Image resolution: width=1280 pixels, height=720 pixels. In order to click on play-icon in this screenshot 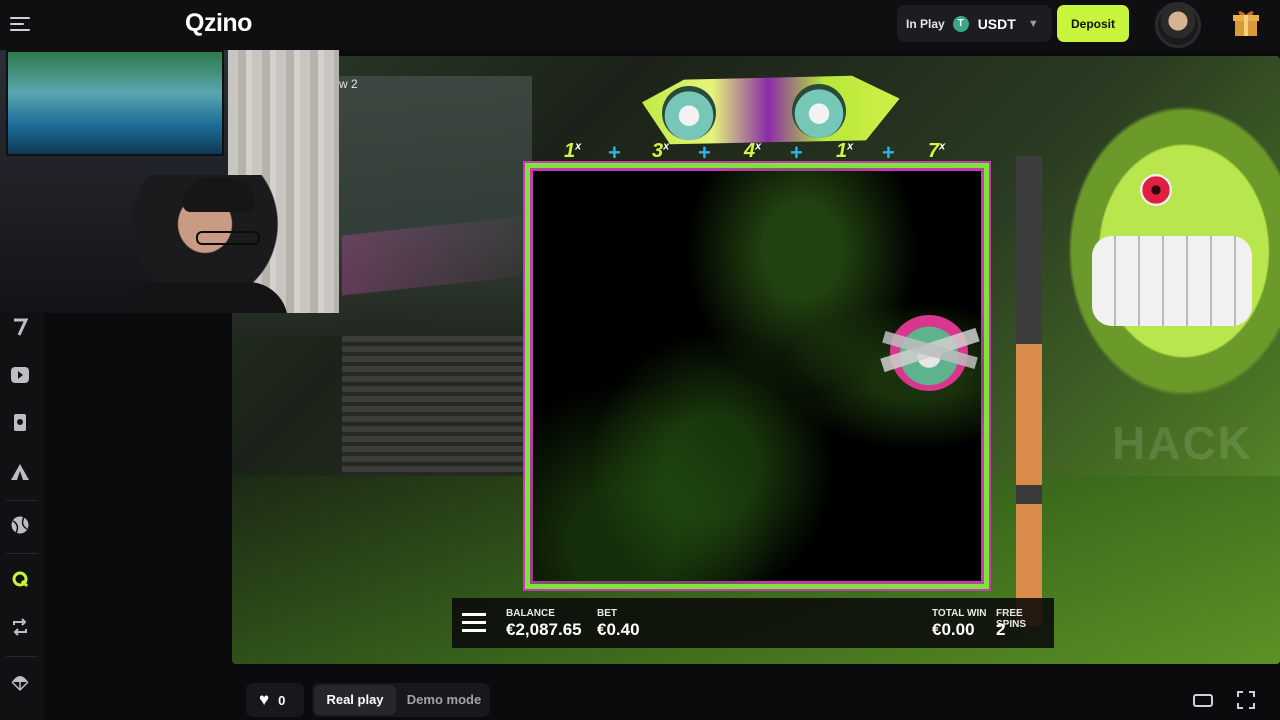, I will do `click(20, 375)`.